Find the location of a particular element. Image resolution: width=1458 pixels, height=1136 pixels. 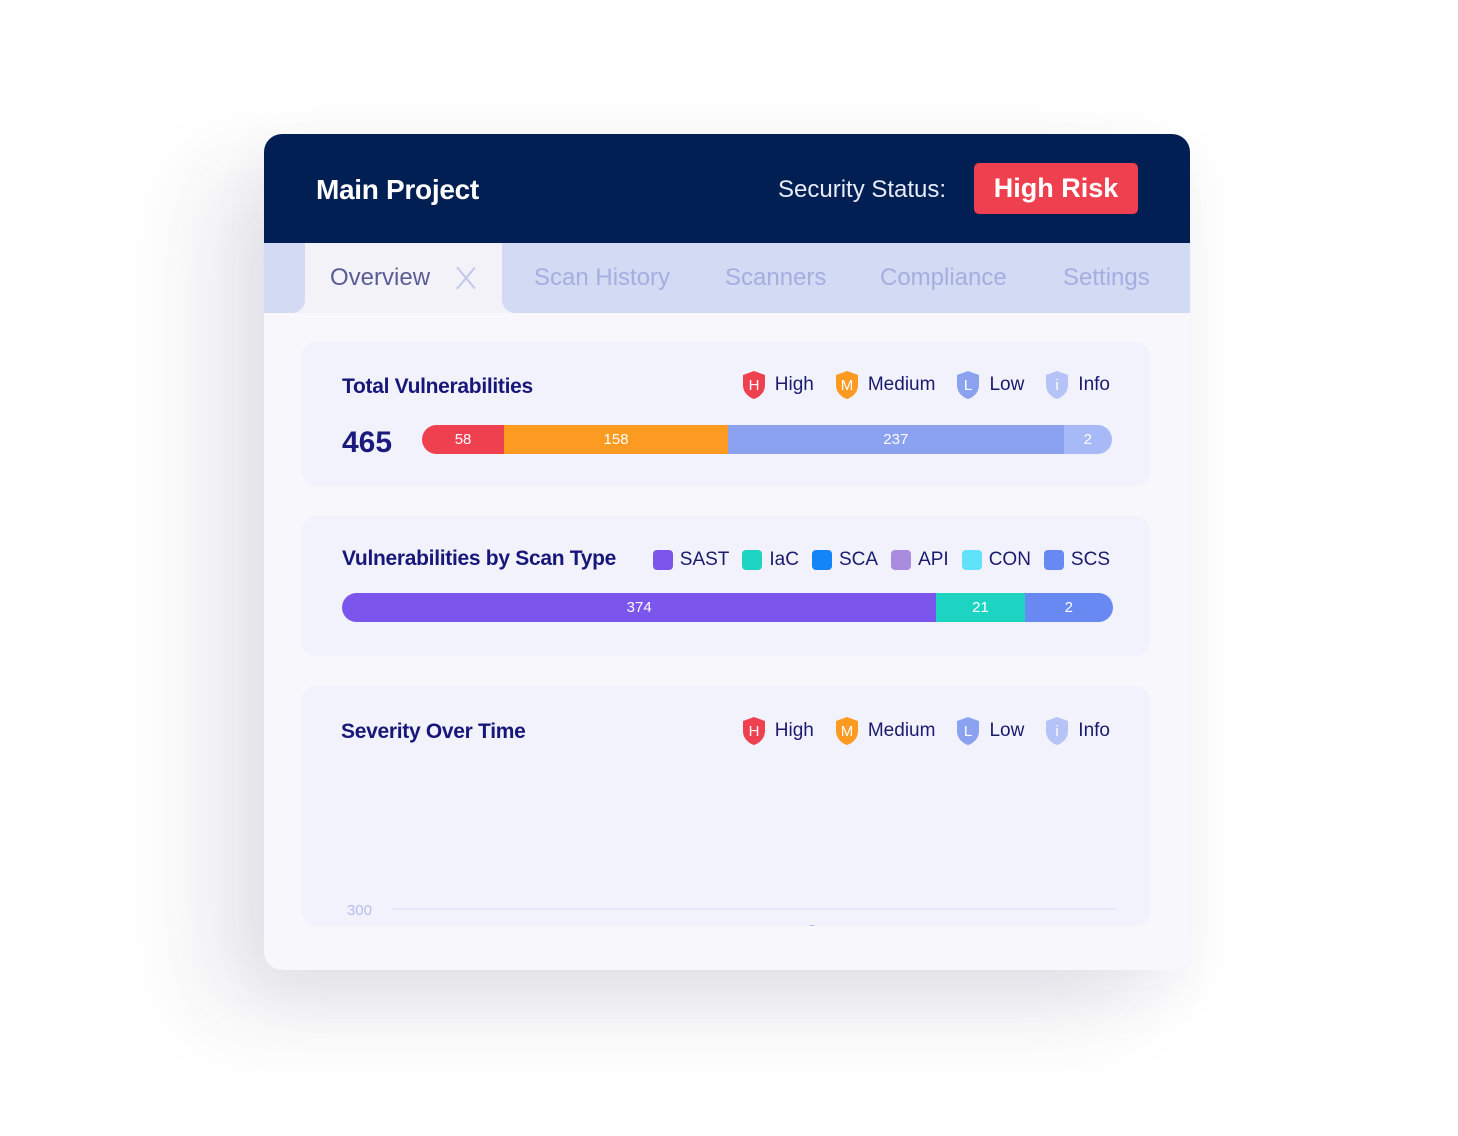

legend-item-high: H High is located at coordinates (777, 385).